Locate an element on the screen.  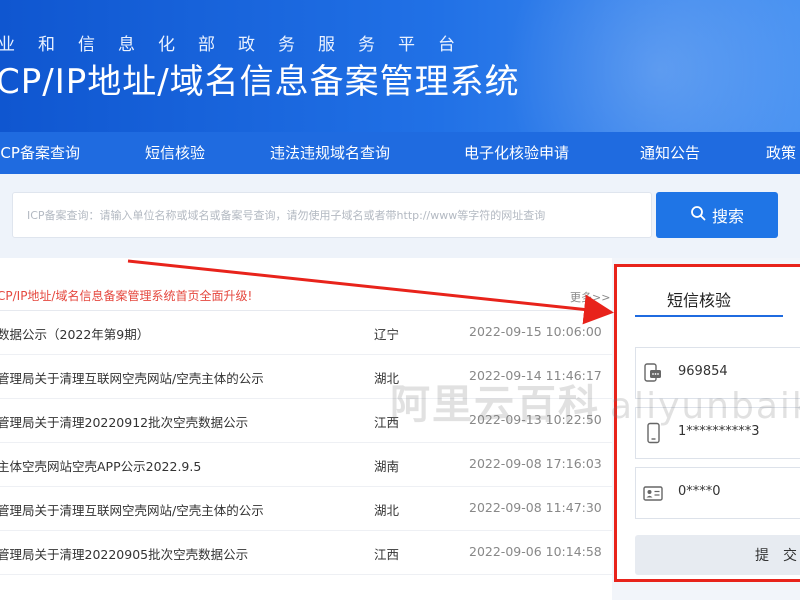
search-button: 搜索 is located at coordinates (717, 215).